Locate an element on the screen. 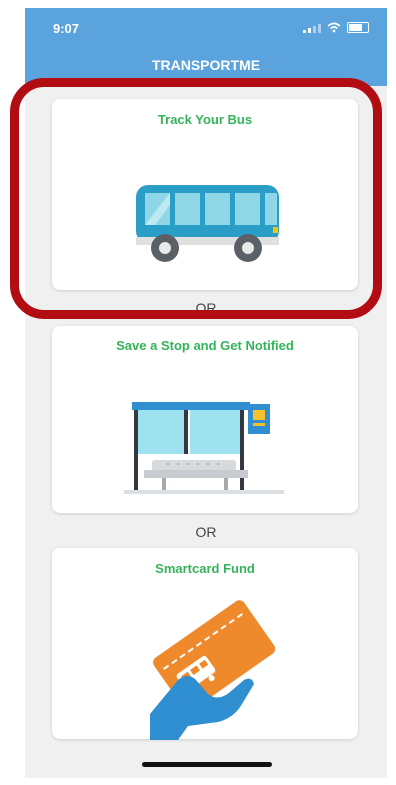  app-header: TRANSPORTME is located at coordinates (206, 68).